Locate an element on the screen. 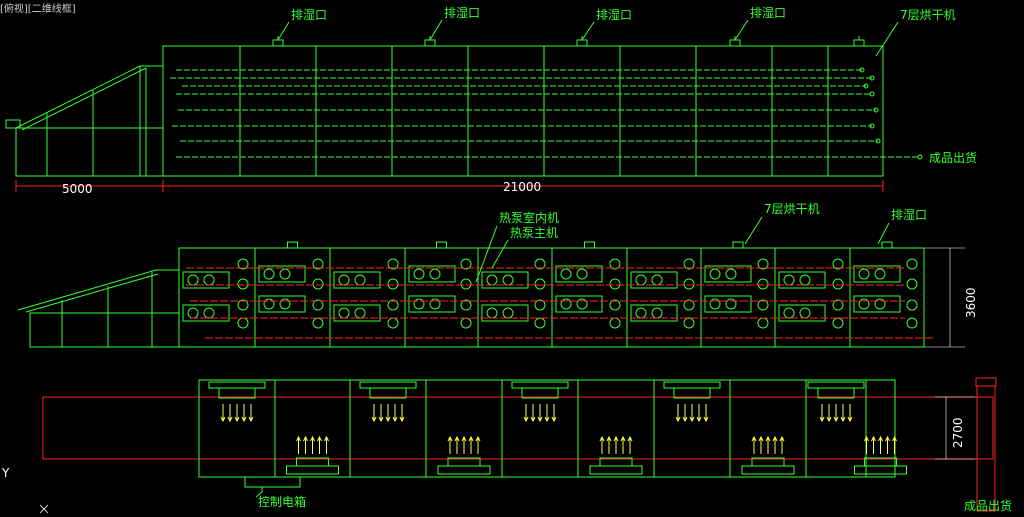 This screenshot has width=1024, height=517. exhaust-label-2: 排湿口 is located at coordinates (462, 12).